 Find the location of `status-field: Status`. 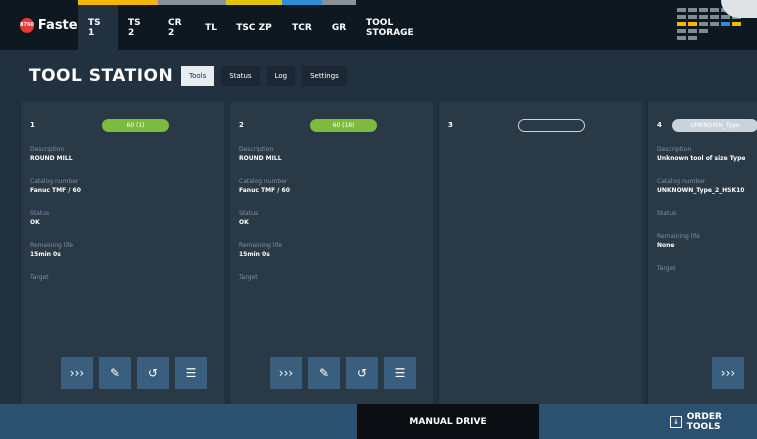

status-field: Status is located at coordinates (666, 213).